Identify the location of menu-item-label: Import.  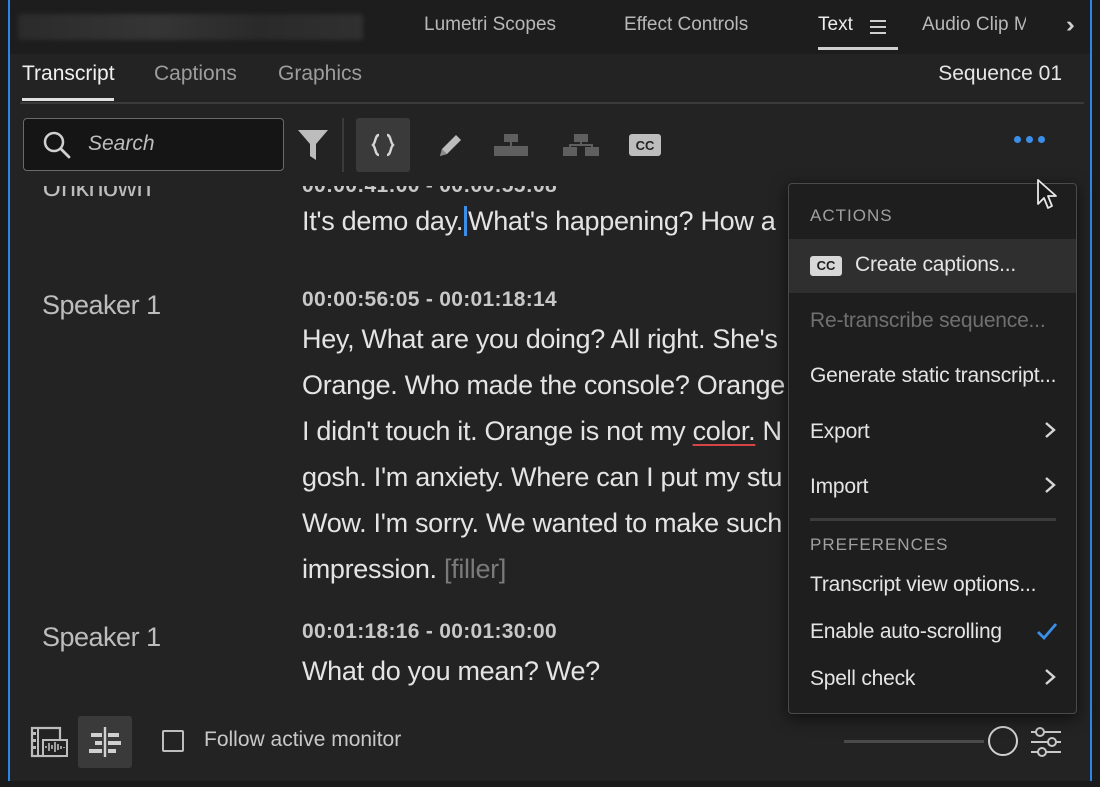
(839, 486).